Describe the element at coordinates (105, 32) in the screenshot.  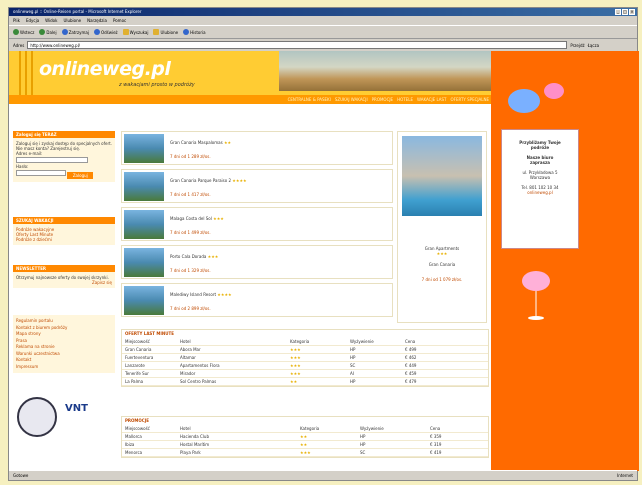
I see `refresh-button: Odśwież` at that location.